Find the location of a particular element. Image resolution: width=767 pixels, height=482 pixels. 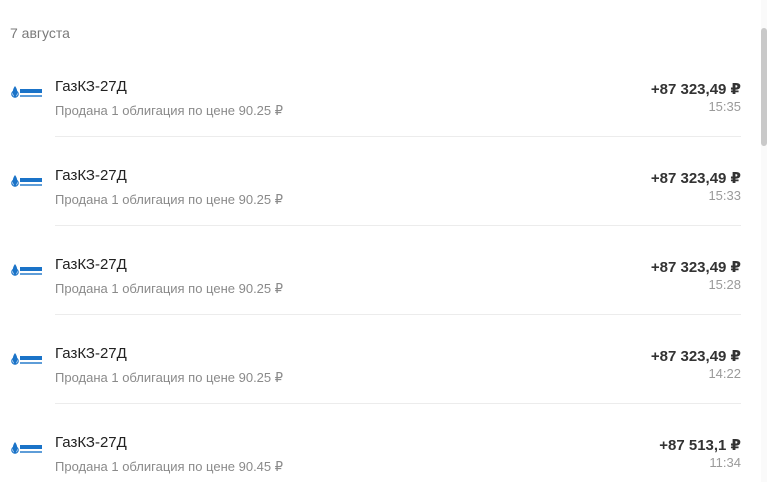

operation-time: 11:34 is located at coordinates (725, 462).